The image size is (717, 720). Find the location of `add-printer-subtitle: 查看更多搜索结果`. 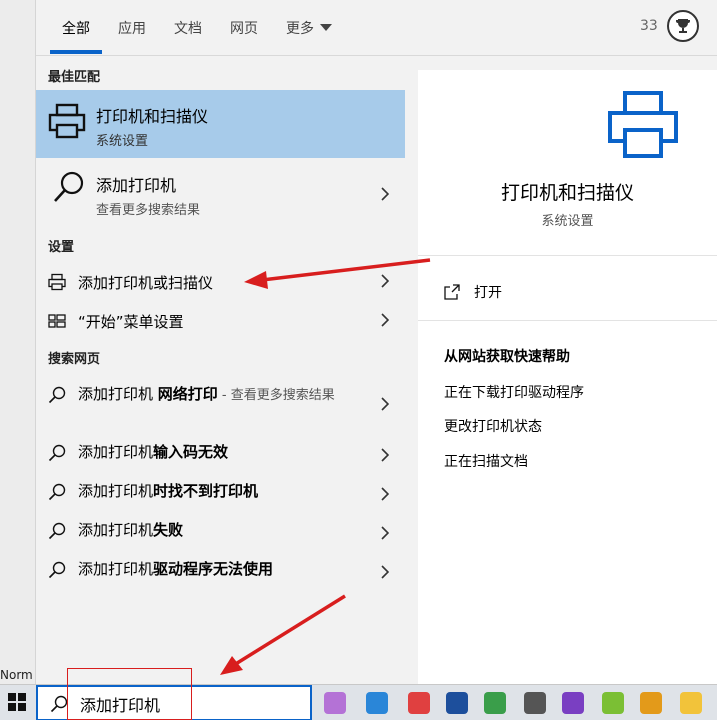

add-printer-subtitle: 查看更多搜索结果 is located at coordinates (148, 210).